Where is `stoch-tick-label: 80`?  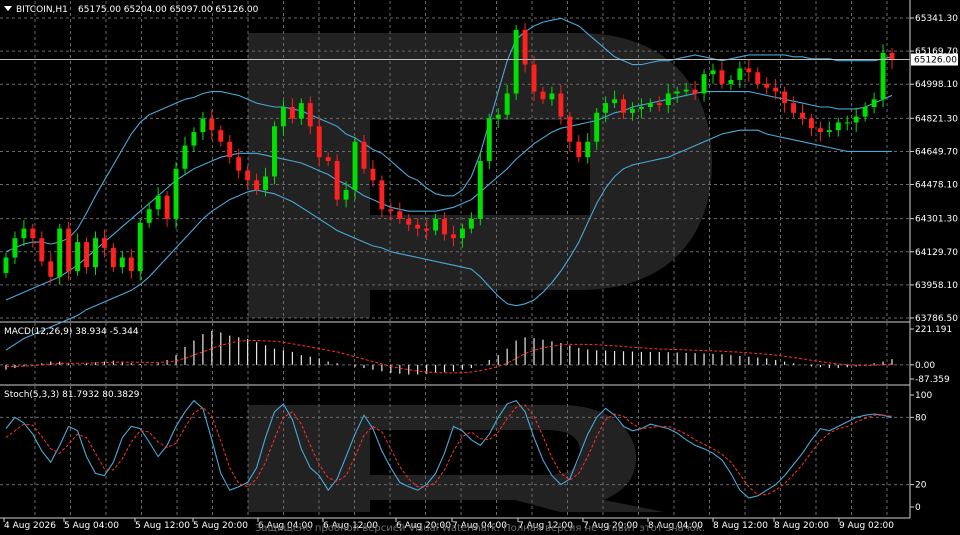 stoch-tick-label: 80 is located at coordinates (921, 418).